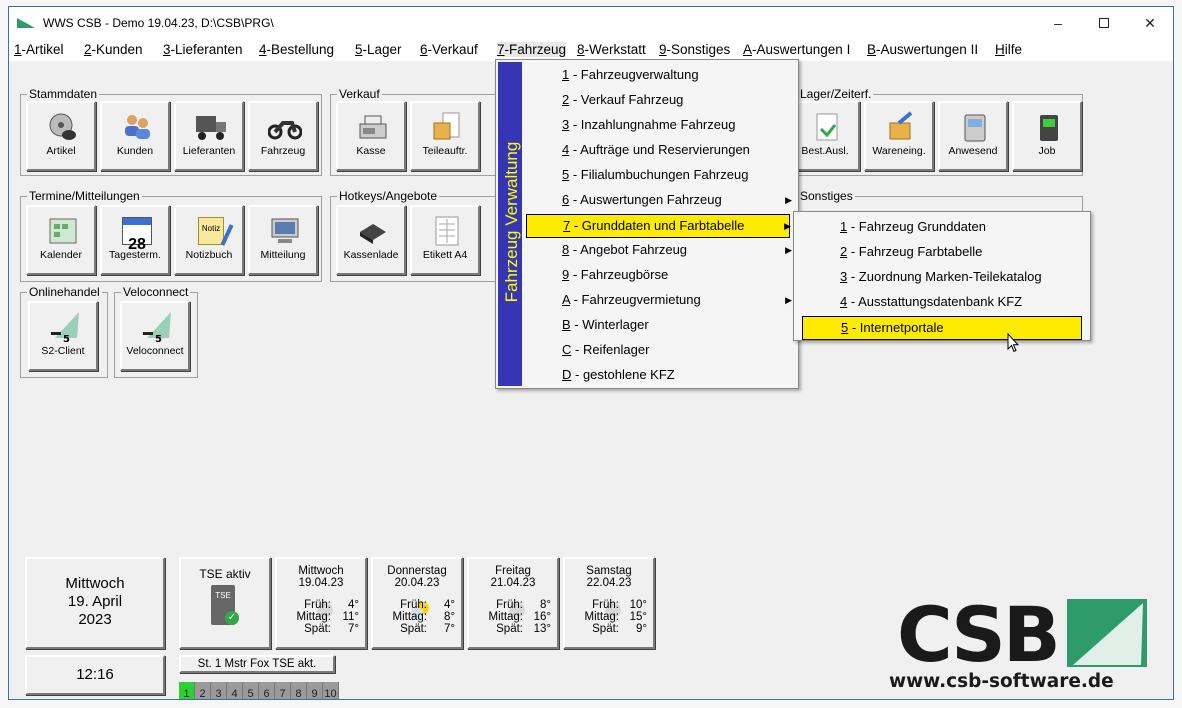 The width and height of the screenshot is (1182, 708). Describe the element at coordinates (285, 127) in the screenshot. I see `motorcycle-icon` at that location.